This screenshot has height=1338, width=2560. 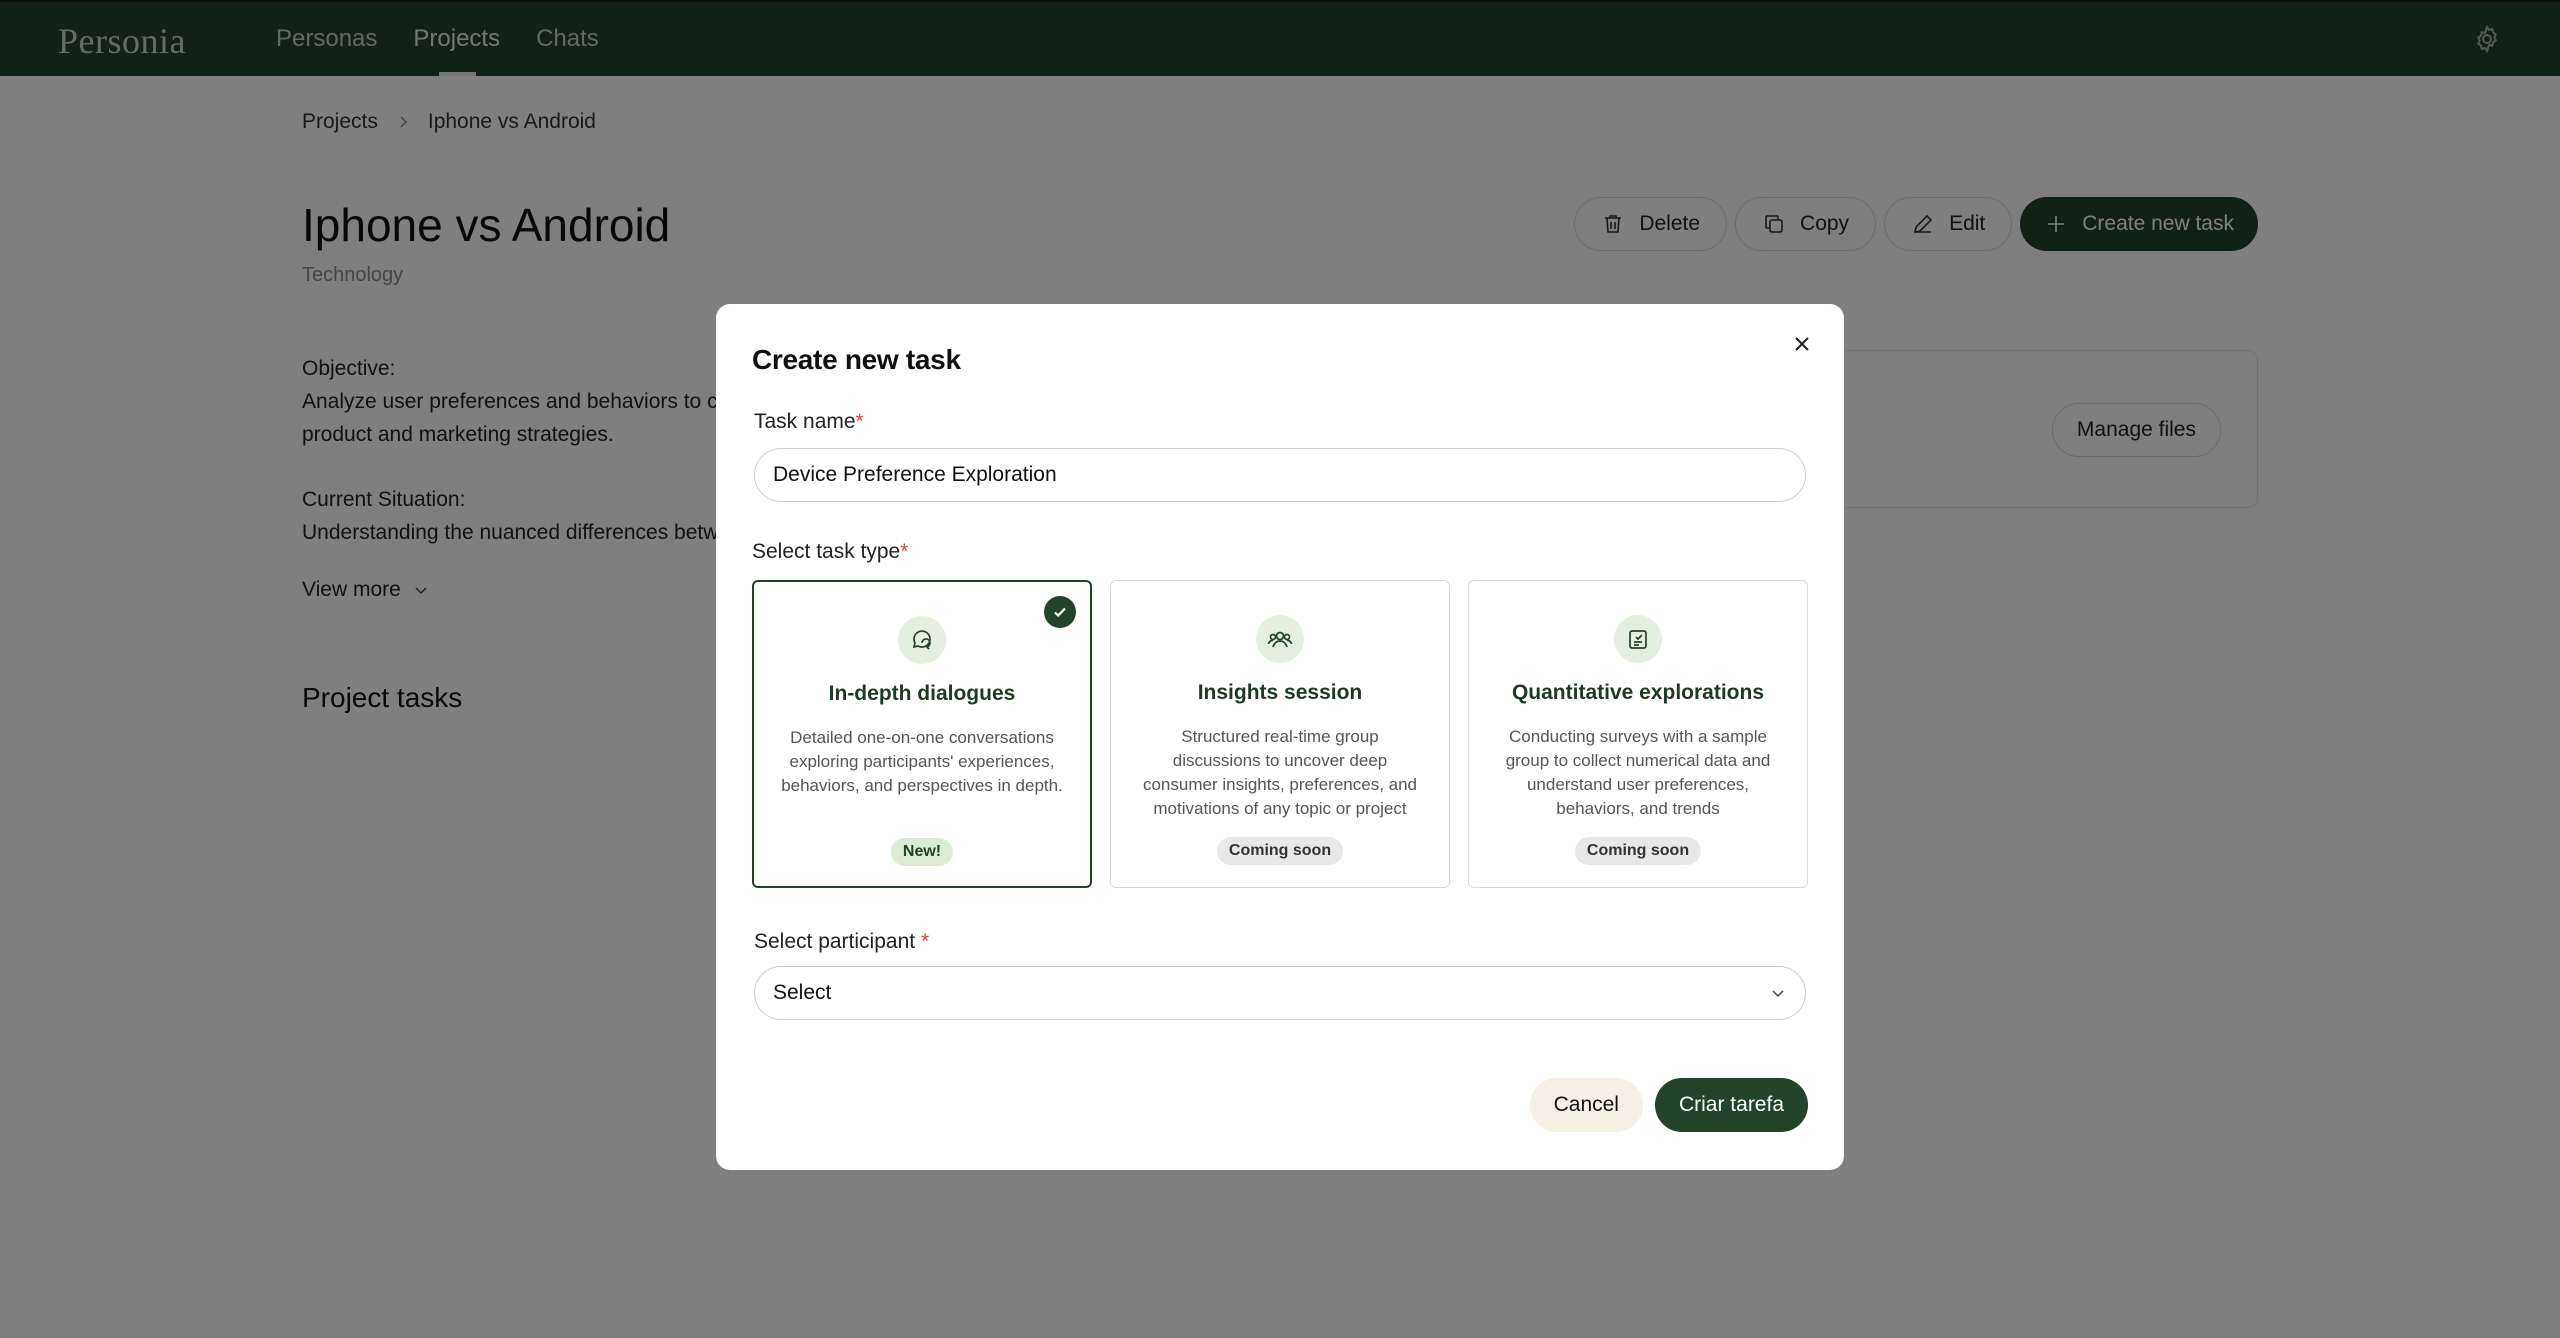 What do you see at coordinates (1280, 692) in the screenshot?
I see `card-title: Insights session` at bounding box center [1280, 692].